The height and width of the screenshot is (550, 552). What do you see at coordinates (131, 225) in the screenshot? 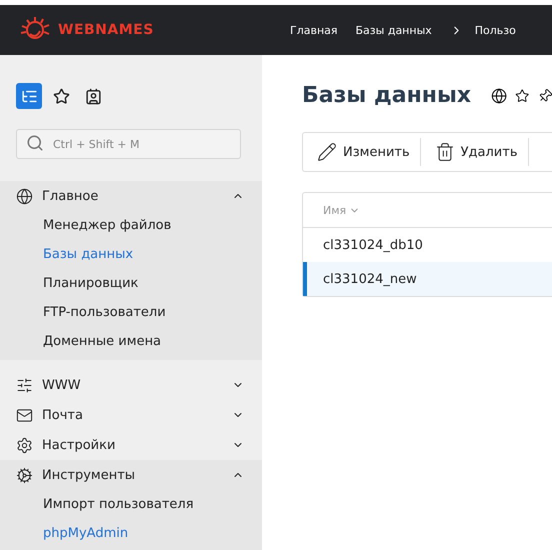
I see `menu-item: Менеджер файлов` at bounding box center [131, 225].